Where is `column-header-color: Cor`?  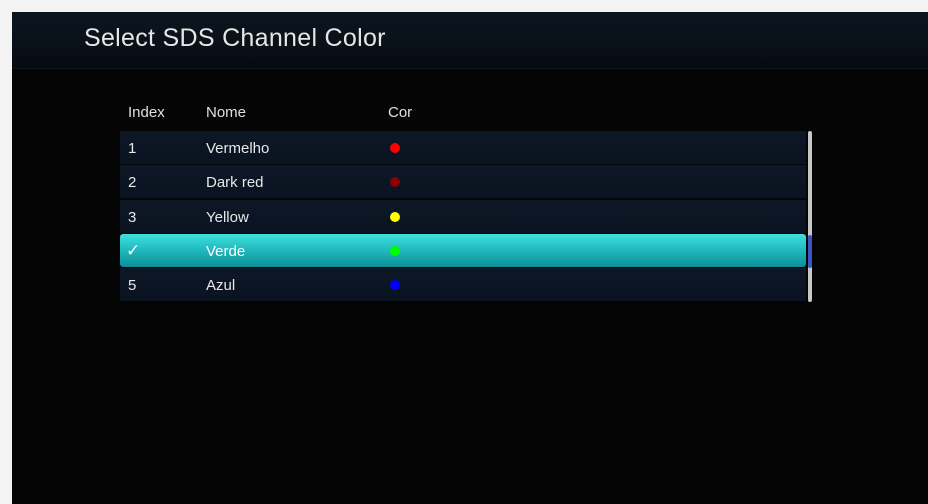
column-header-color: Cor is located at coordinates (400, 112).